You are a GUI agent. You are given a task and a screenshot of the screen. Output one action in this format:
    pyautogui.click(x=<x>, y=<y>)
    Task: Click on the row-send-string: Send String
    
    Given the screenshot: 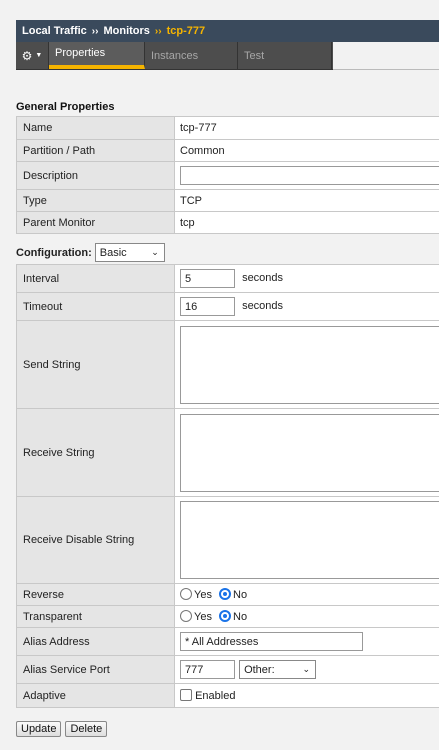 What is the action you would take?
    pyautogui.click(x=227, y=364)
    